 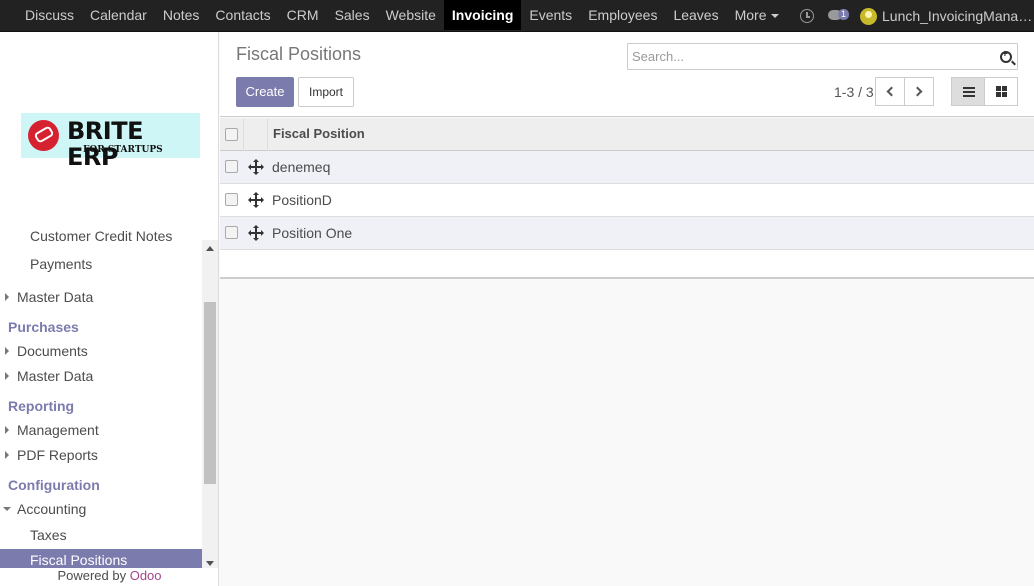 What do you see at coordinates (181, 15) in the screenshot?
I see `menu-notes: Notes` at bounding box center [181, 15].